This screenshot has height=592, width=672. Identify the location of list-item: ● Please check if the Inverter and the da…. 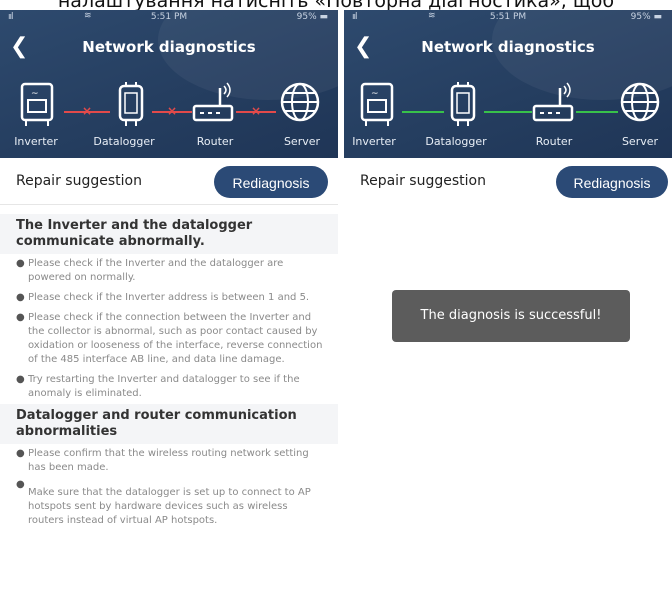
(150, 270).